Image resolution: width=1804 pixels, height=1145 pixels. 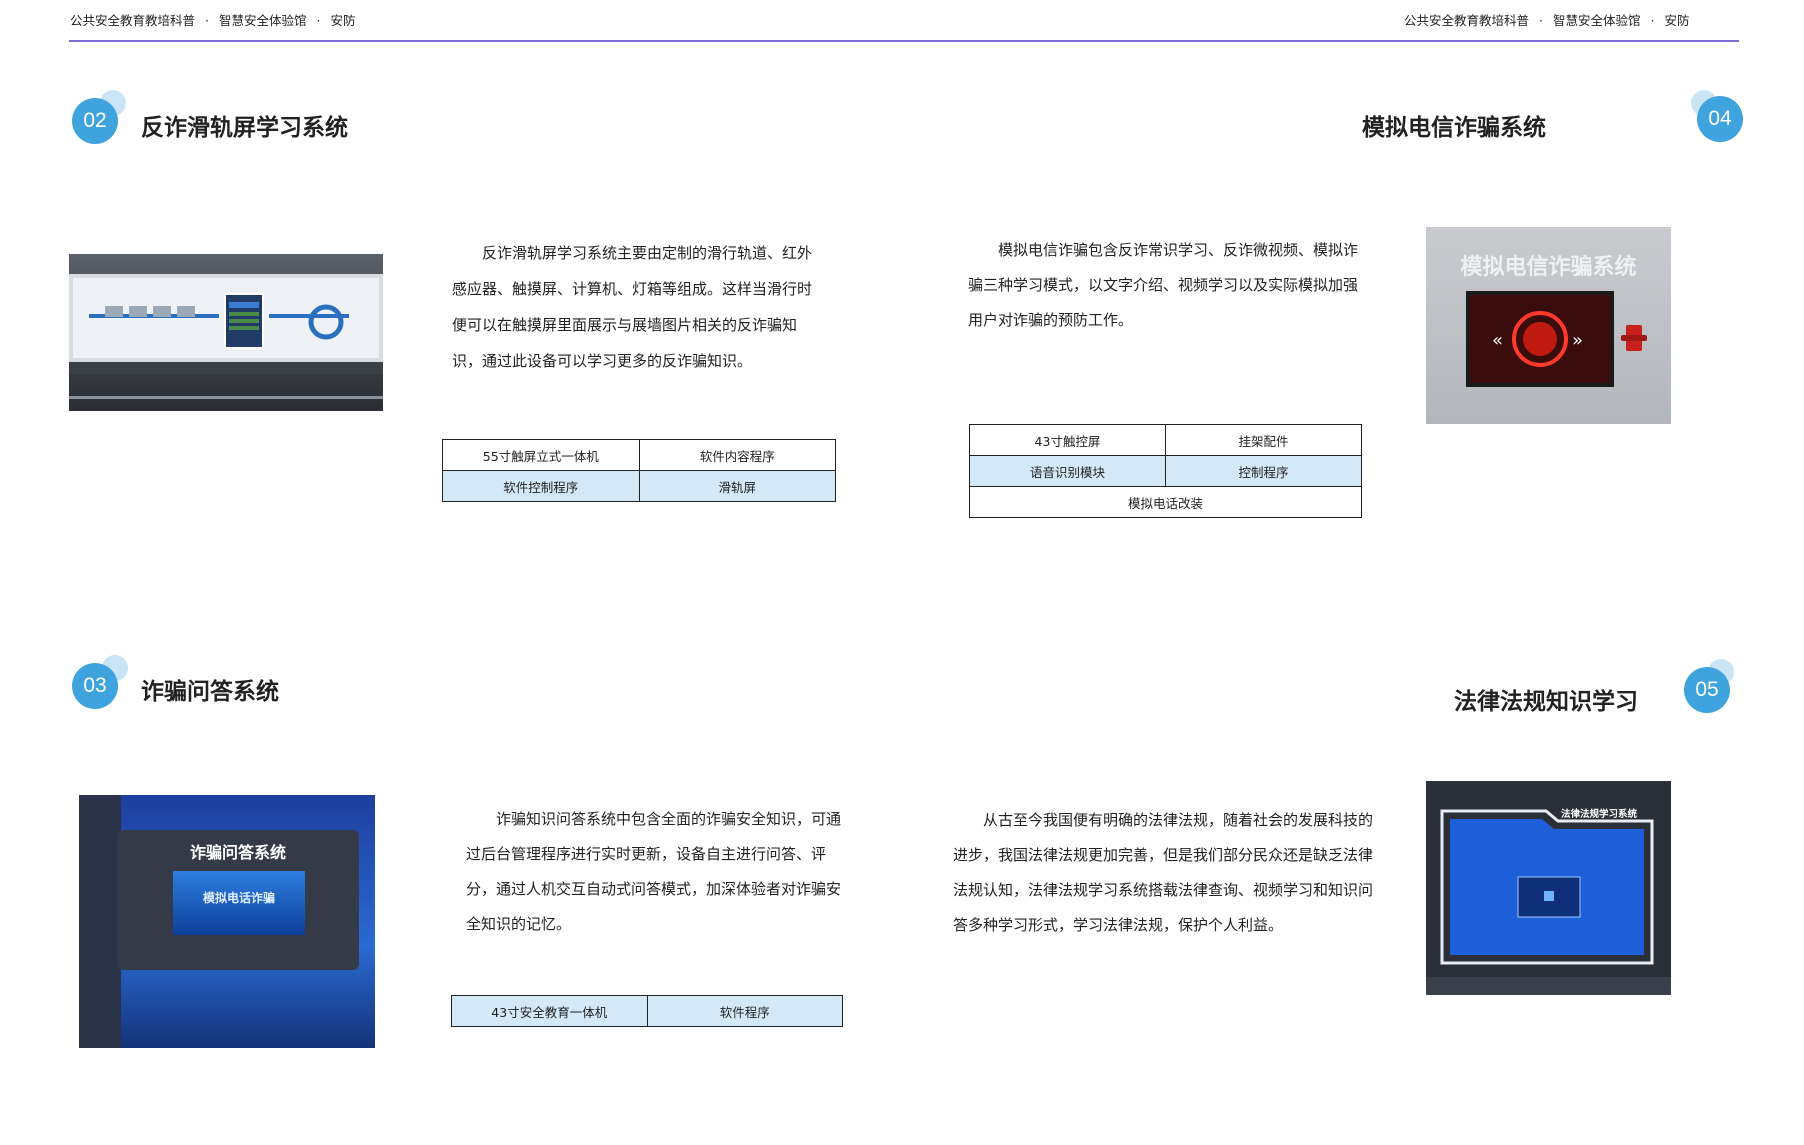 I want to click on section-number-badge: 02, so click(x=95, y=121).